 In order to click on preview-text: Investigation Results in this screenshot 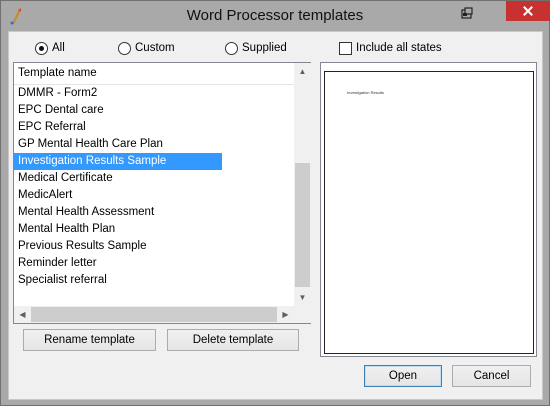, I will do `click(365, 92)`.